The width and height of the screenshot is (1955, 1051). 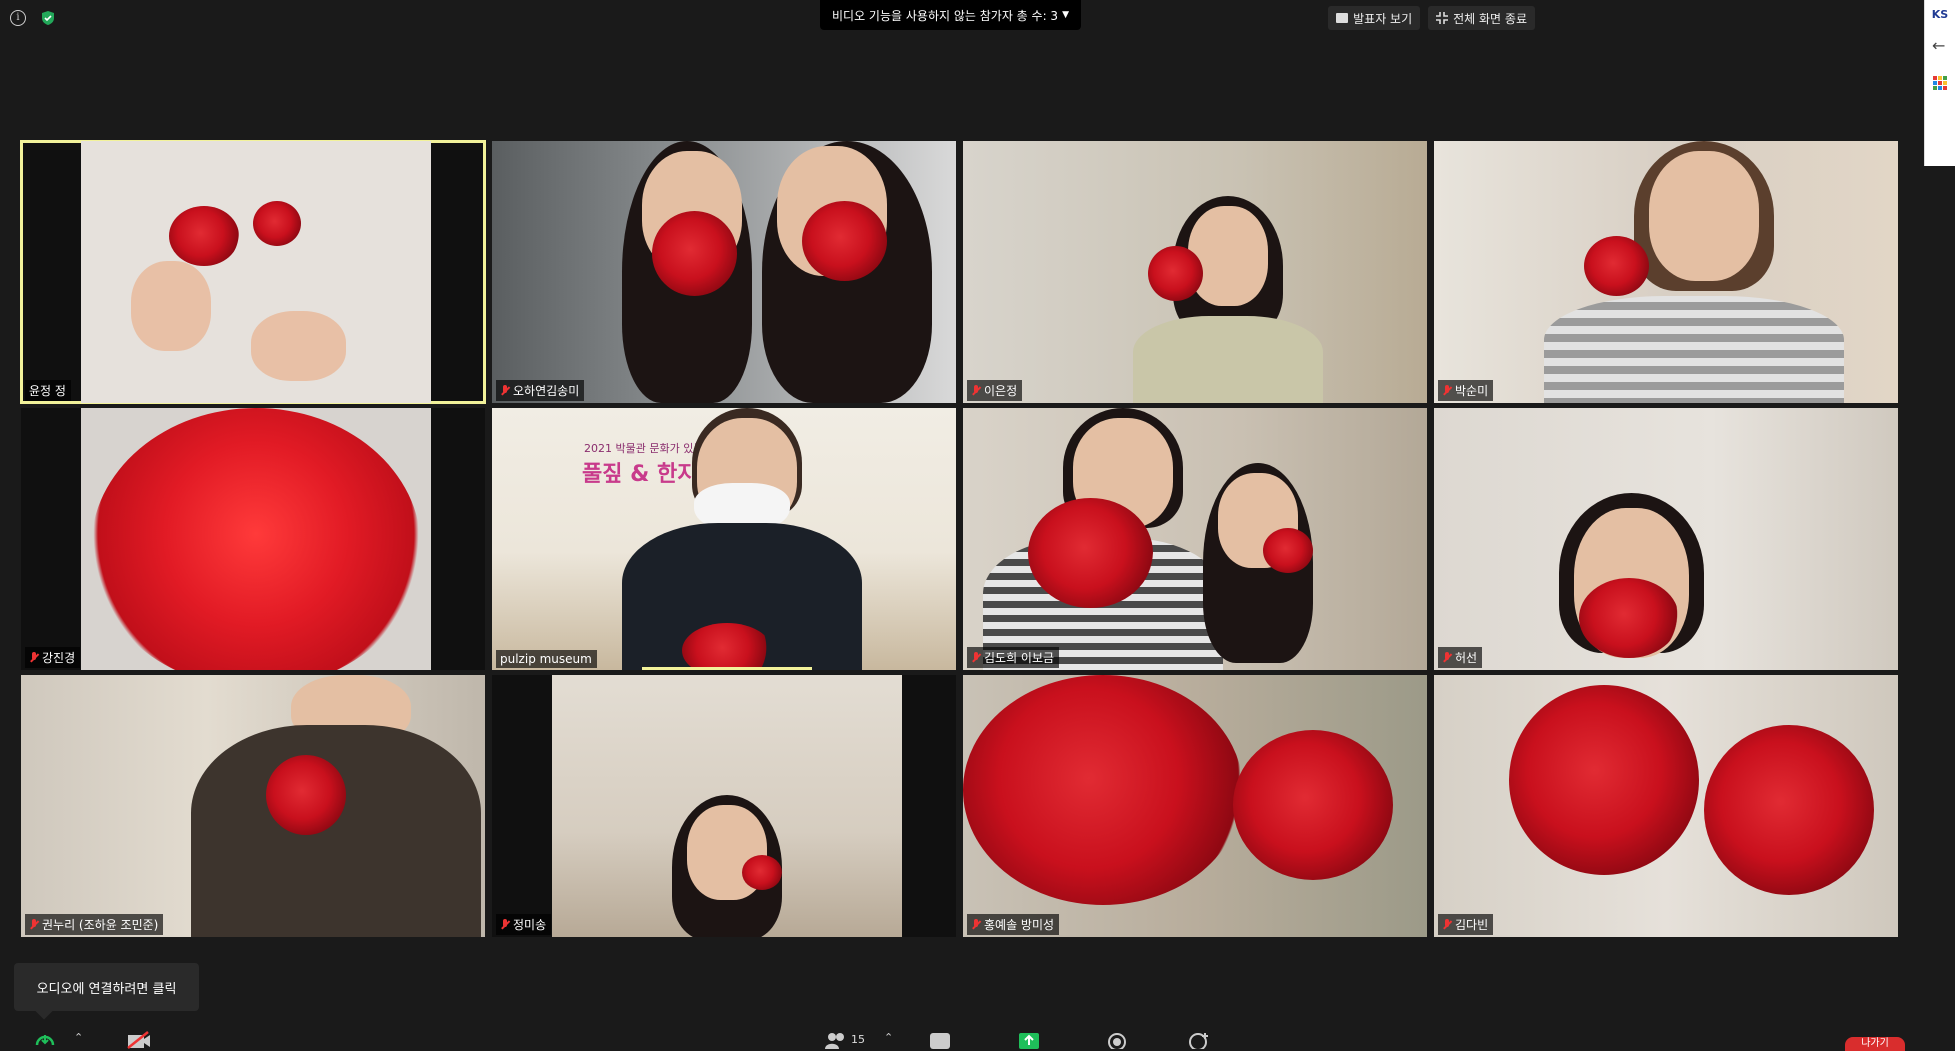 I want to click on video-tile: 오하연김송미, so click(x=724, y=272).